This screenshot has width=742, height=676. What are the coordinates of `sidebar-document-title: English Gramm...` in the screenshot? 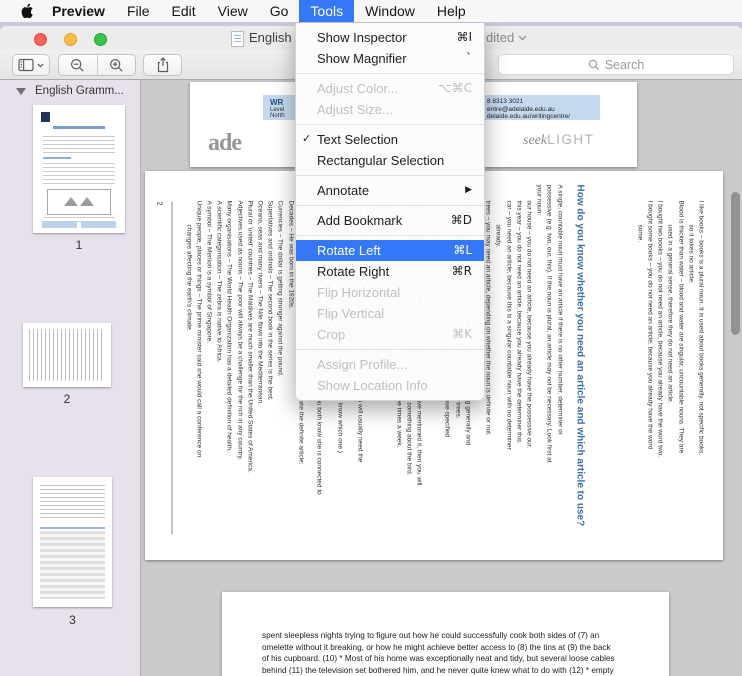 It's located at (79, 91).